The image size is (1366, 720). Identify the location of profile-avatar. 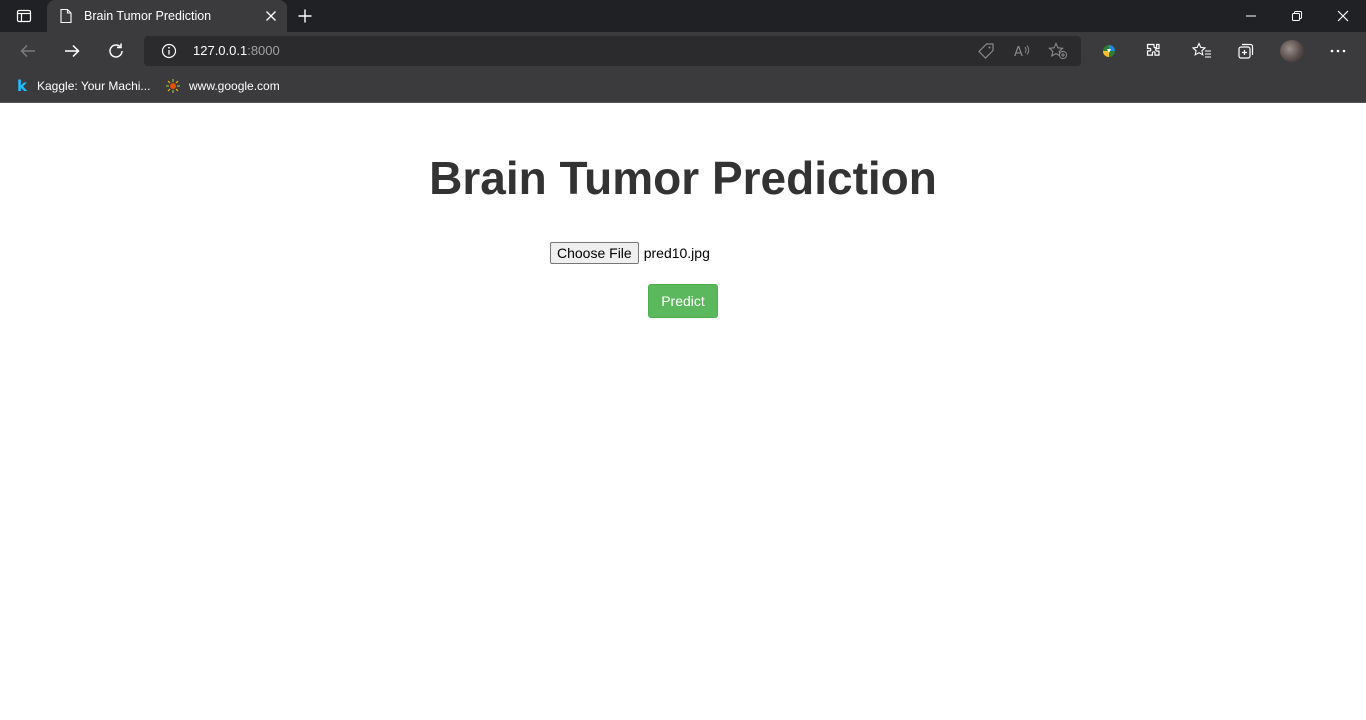
(1292, 51).